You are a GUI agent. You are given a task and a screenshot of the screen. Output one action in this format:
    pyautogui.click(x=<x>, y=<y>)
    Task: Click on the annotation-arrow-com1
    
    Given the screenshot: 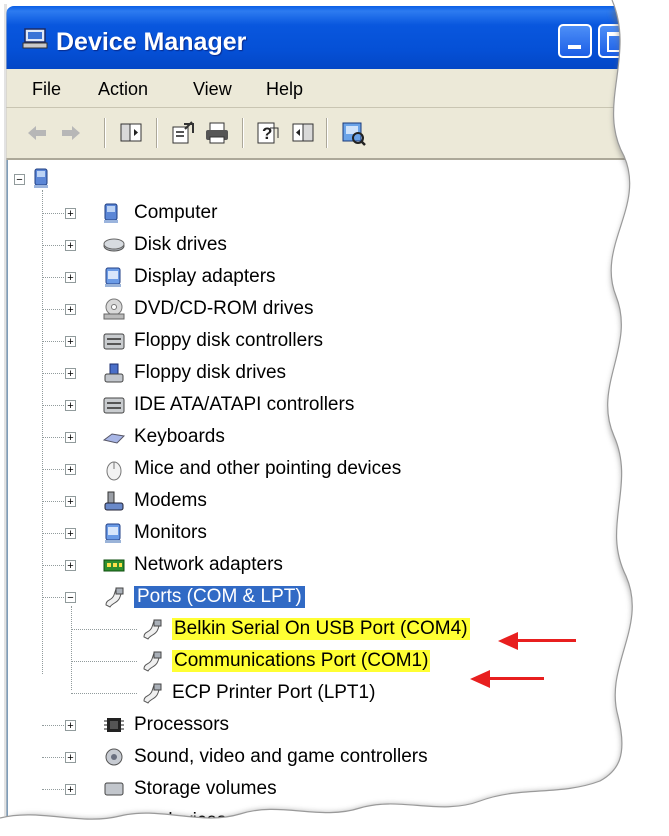 What is the action you would take?
    pyautogui.click(x=516, y=678)
    